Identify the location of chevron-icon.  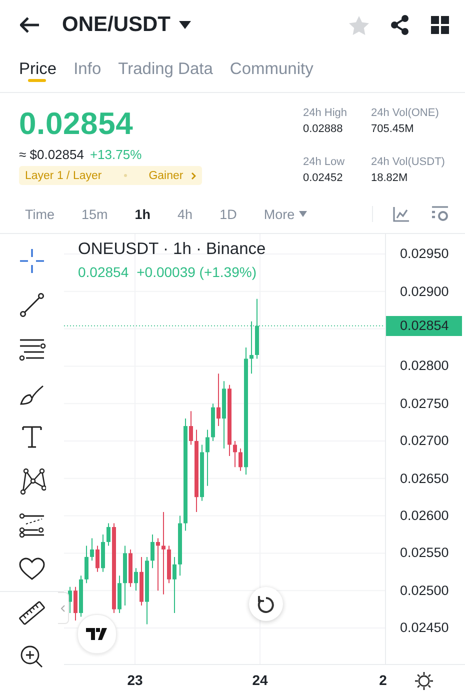
(63, 608).